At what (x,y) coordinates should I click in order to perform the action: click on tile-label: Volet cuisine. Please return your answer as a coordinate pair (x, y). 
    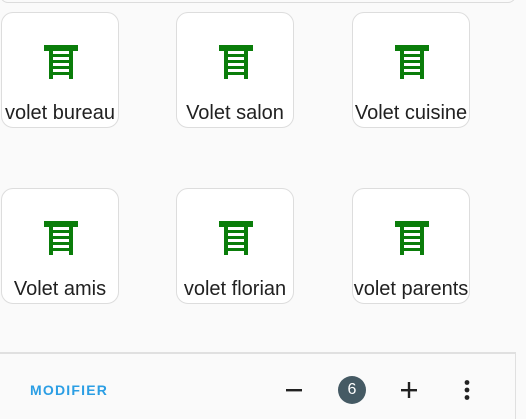
    Looking at the image, I should click on (411, 113).